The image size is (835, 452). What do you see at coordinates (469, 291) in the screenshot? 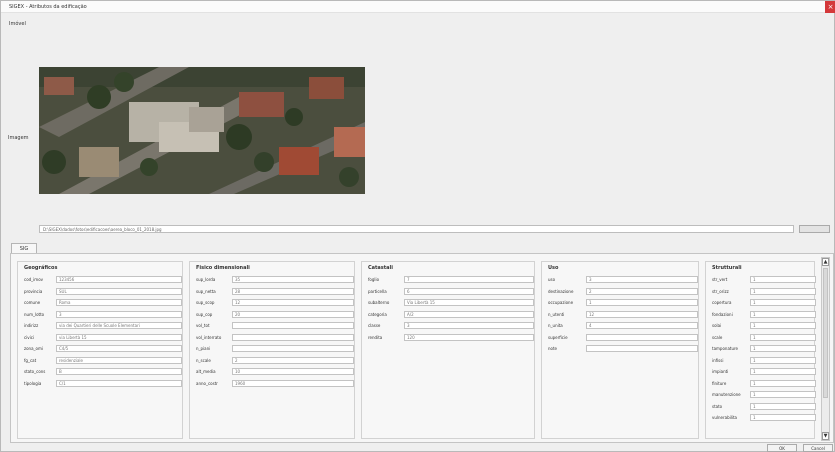
I see `field-input: 6` at bounding box center [469, 291].